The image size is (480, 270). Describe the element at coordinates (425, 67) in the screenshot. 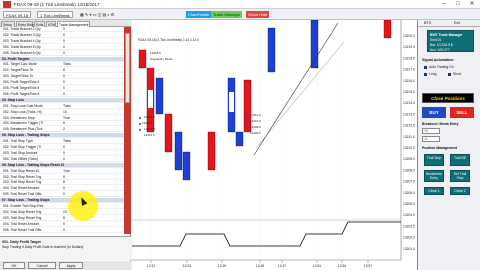

I see `auto-trading-checkbox` at that location.